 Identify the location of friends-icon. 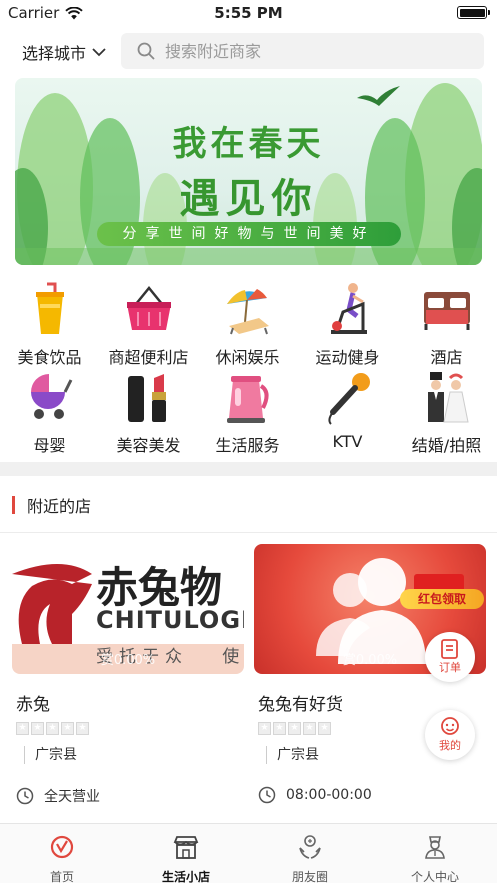
(310, 847).